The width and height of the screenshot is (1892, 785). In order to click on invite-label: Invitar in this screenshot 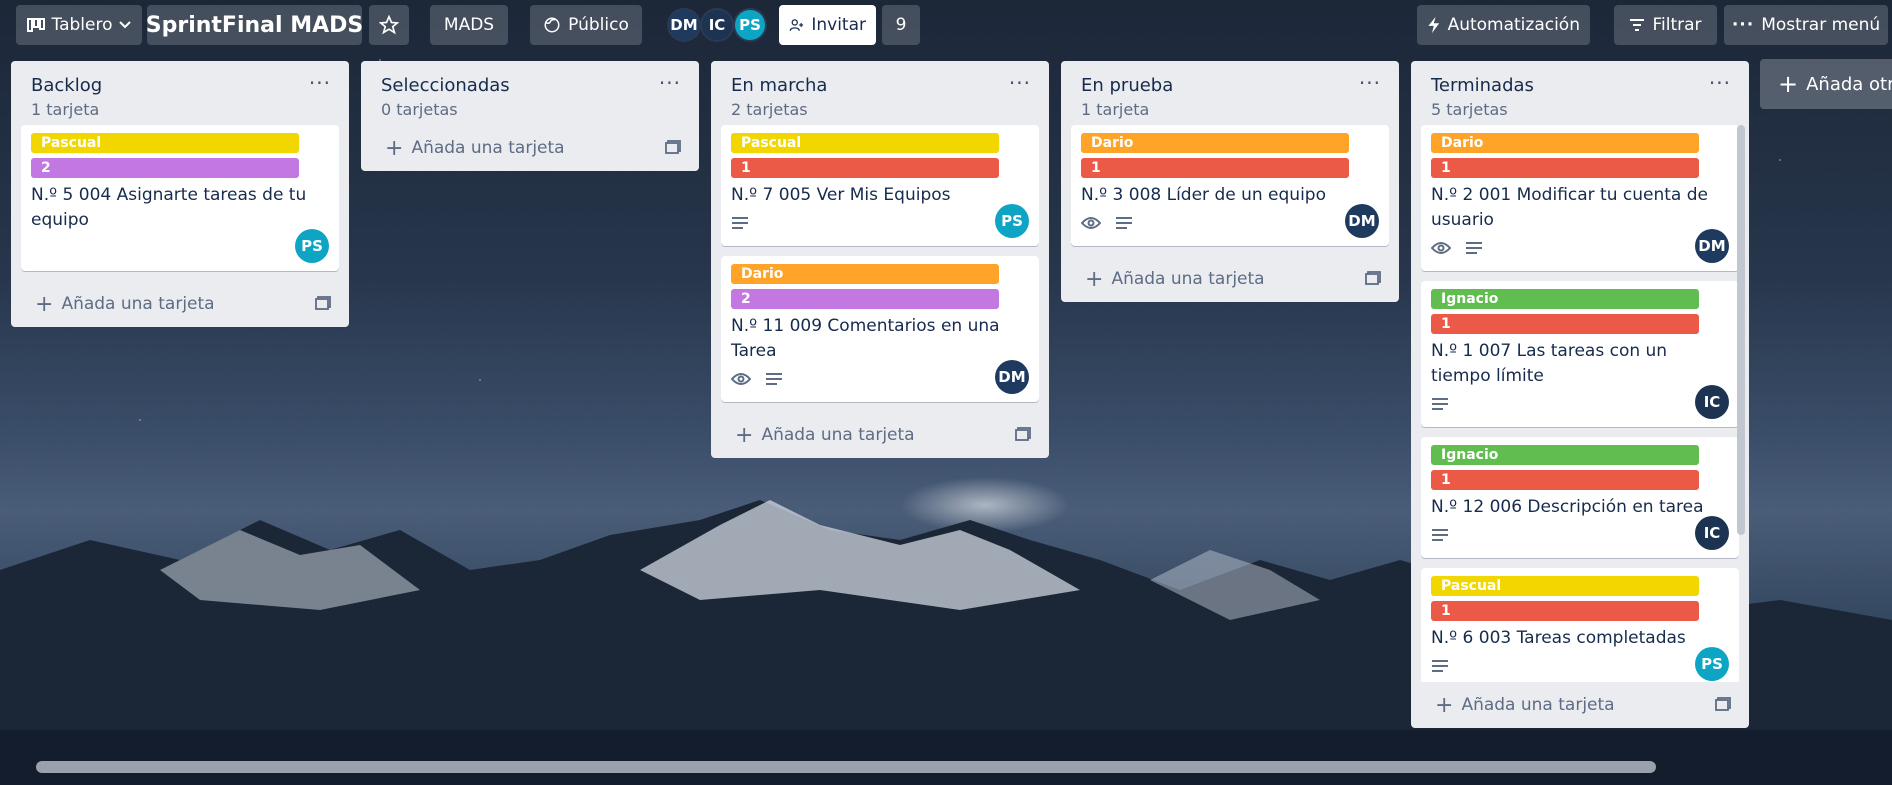, I will do `click(838, 25)`.